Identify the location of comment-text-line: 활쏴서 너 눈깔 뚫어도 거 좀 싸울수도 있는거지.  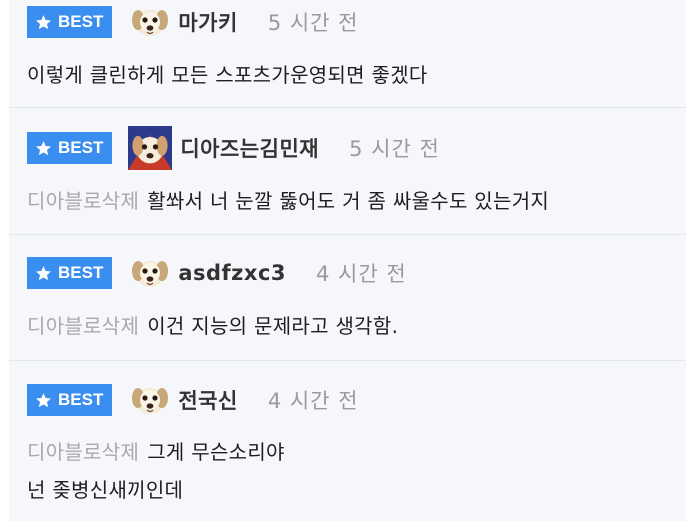
(348, 201).